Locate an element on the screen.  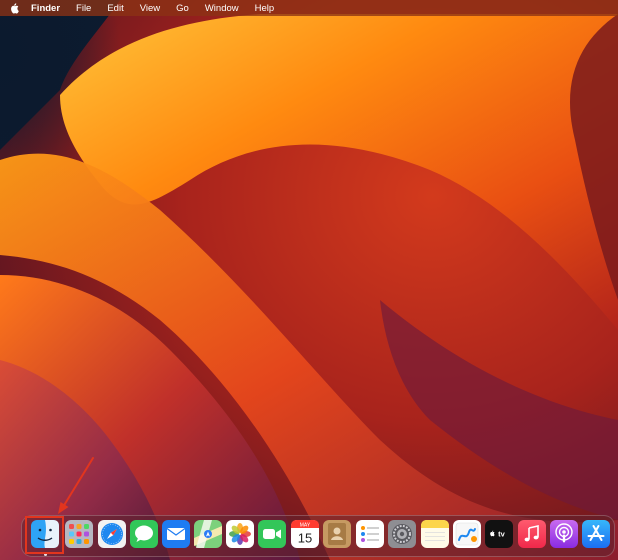
red-arrow-icon is located at coordinates (76, 485).